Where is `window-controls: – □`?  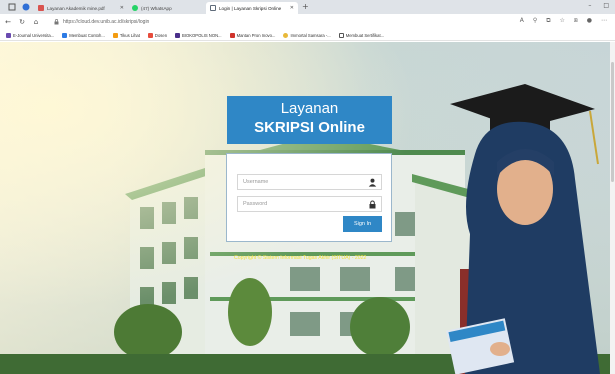 window-controls: – □ is located at coordinates (598, 6).